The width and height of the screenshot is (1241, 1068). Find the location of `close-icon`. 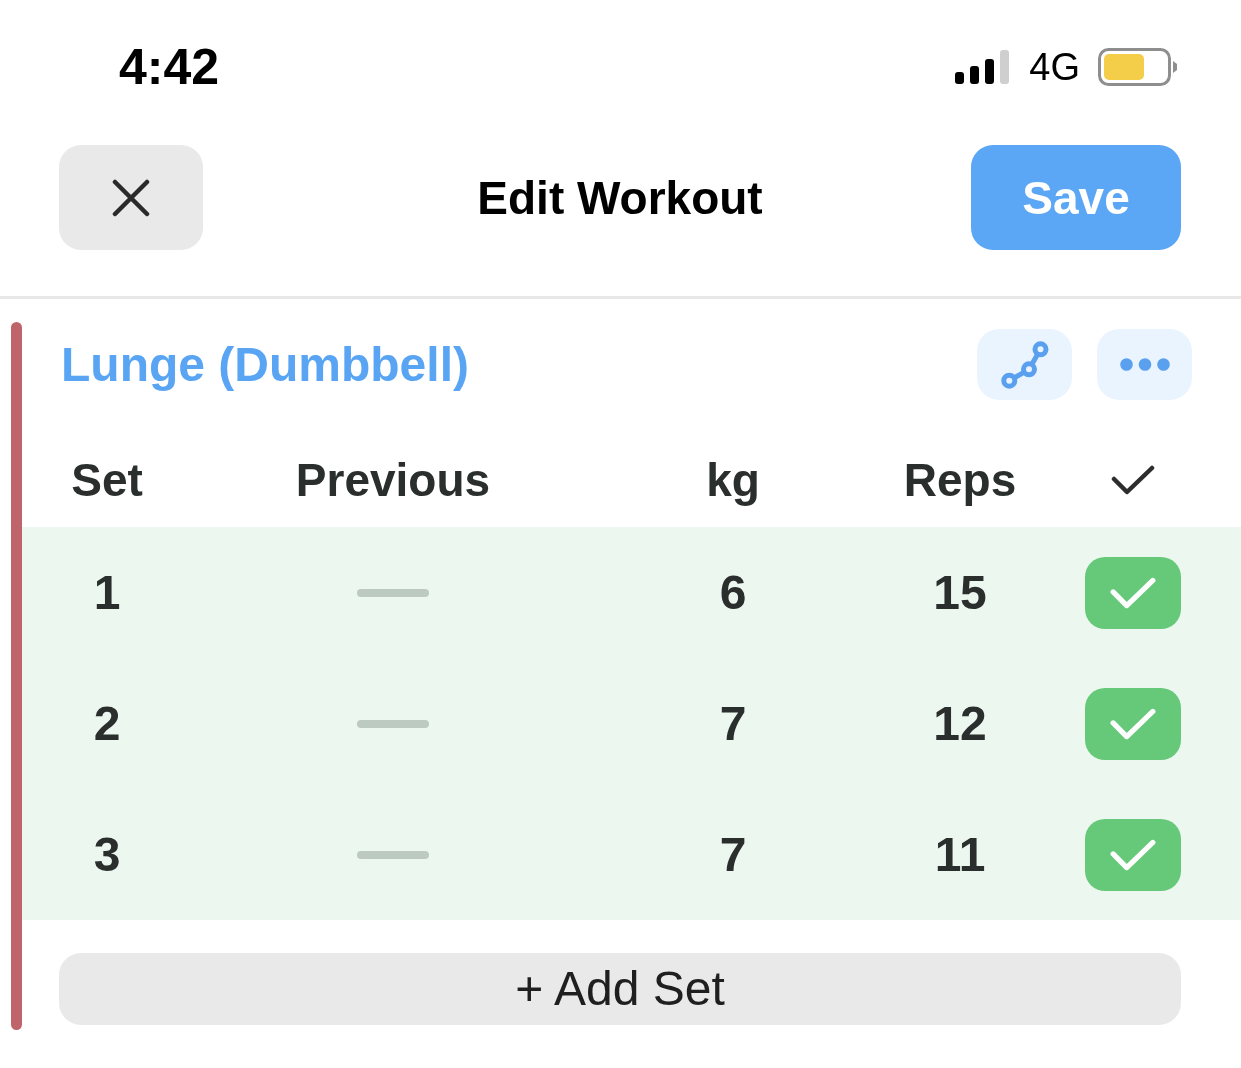

close-icon is located at coordinates (131, 197).